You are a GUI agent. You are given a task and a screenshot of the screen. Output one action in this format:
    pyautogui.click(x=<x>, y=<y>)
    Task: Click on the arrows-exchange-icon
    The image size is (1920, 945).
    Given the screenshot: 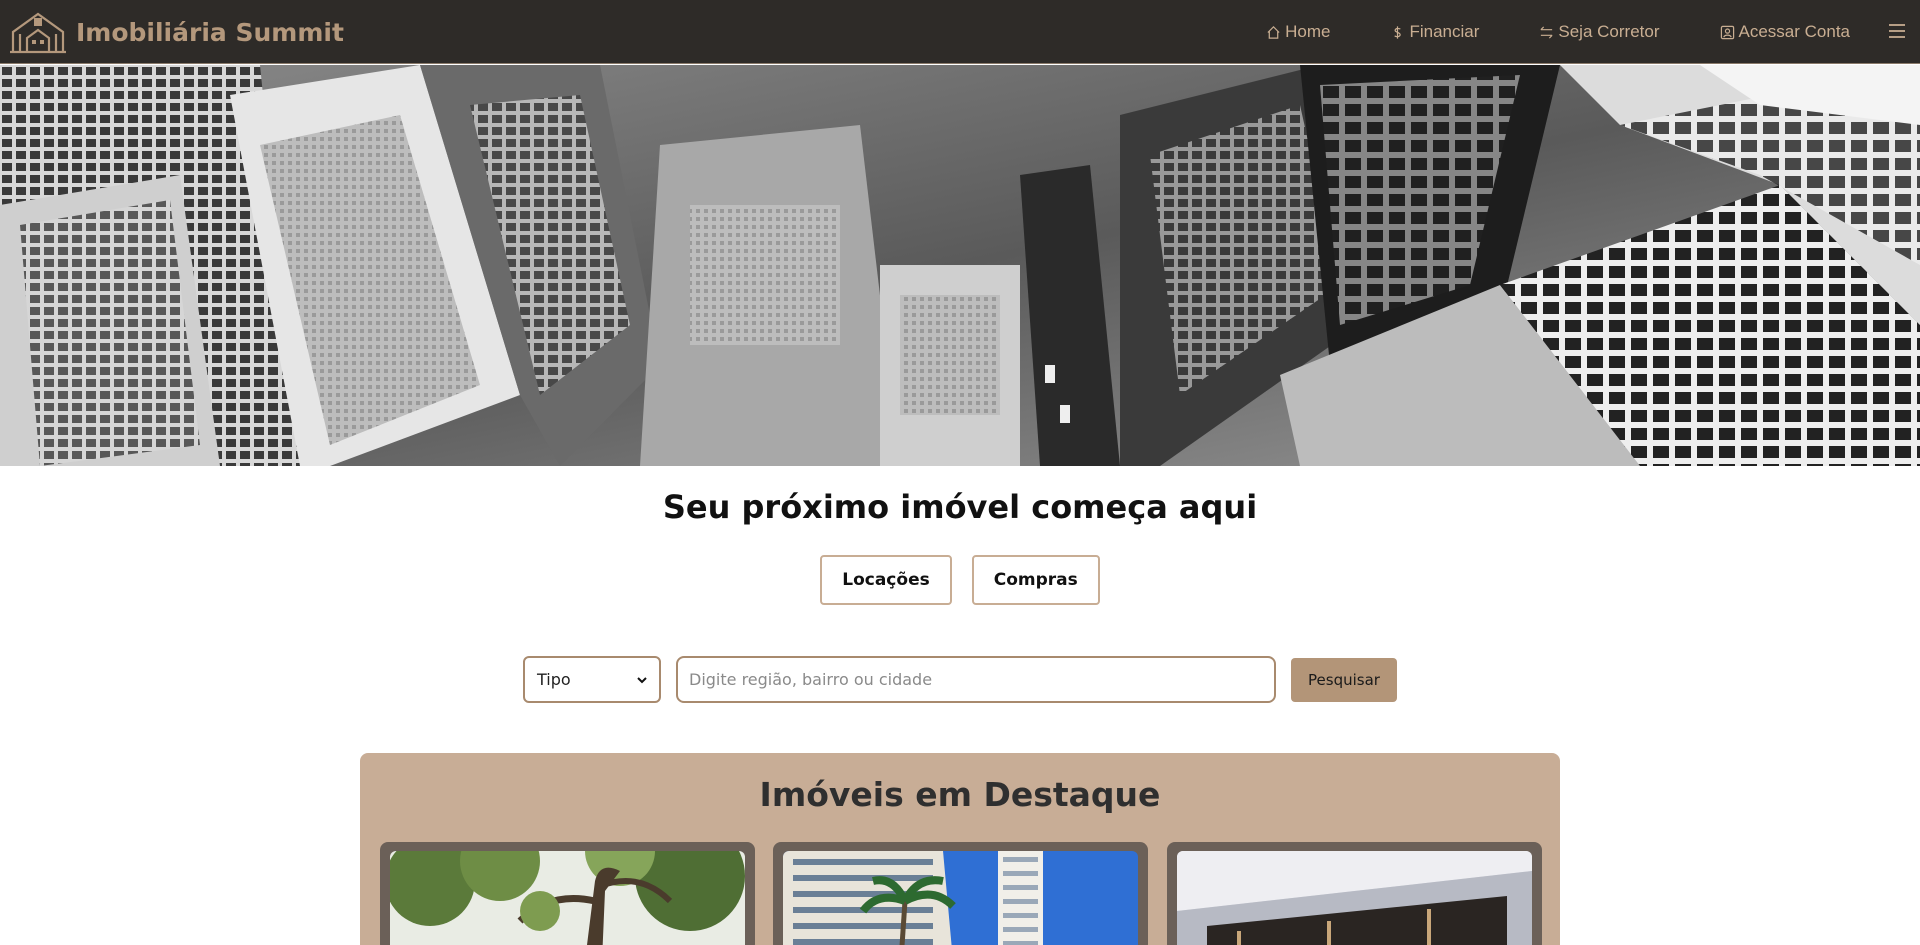 What is the action you would take?
    pyautogui.click(x=1546, y=32)
    